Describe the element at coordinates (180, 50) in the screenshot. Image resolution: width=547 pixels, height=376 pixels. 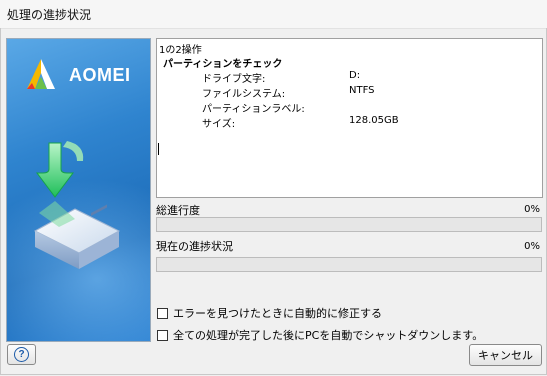
I see `log-header: 1の2操作` at that location.